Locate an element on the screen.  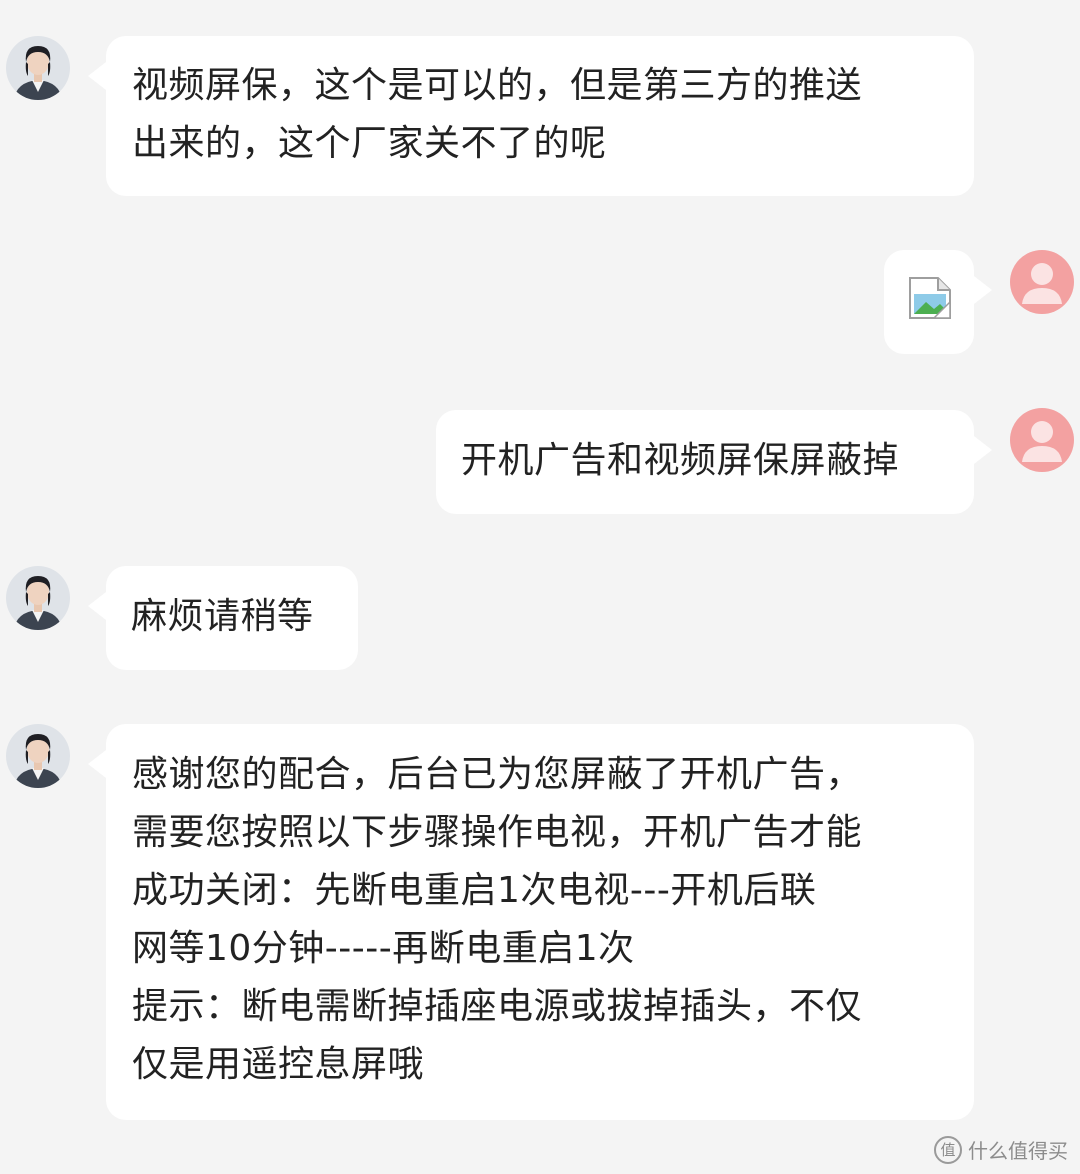
message-text: 网等10分钟-----再断电重启1次 is located at coordinates (383, 948).